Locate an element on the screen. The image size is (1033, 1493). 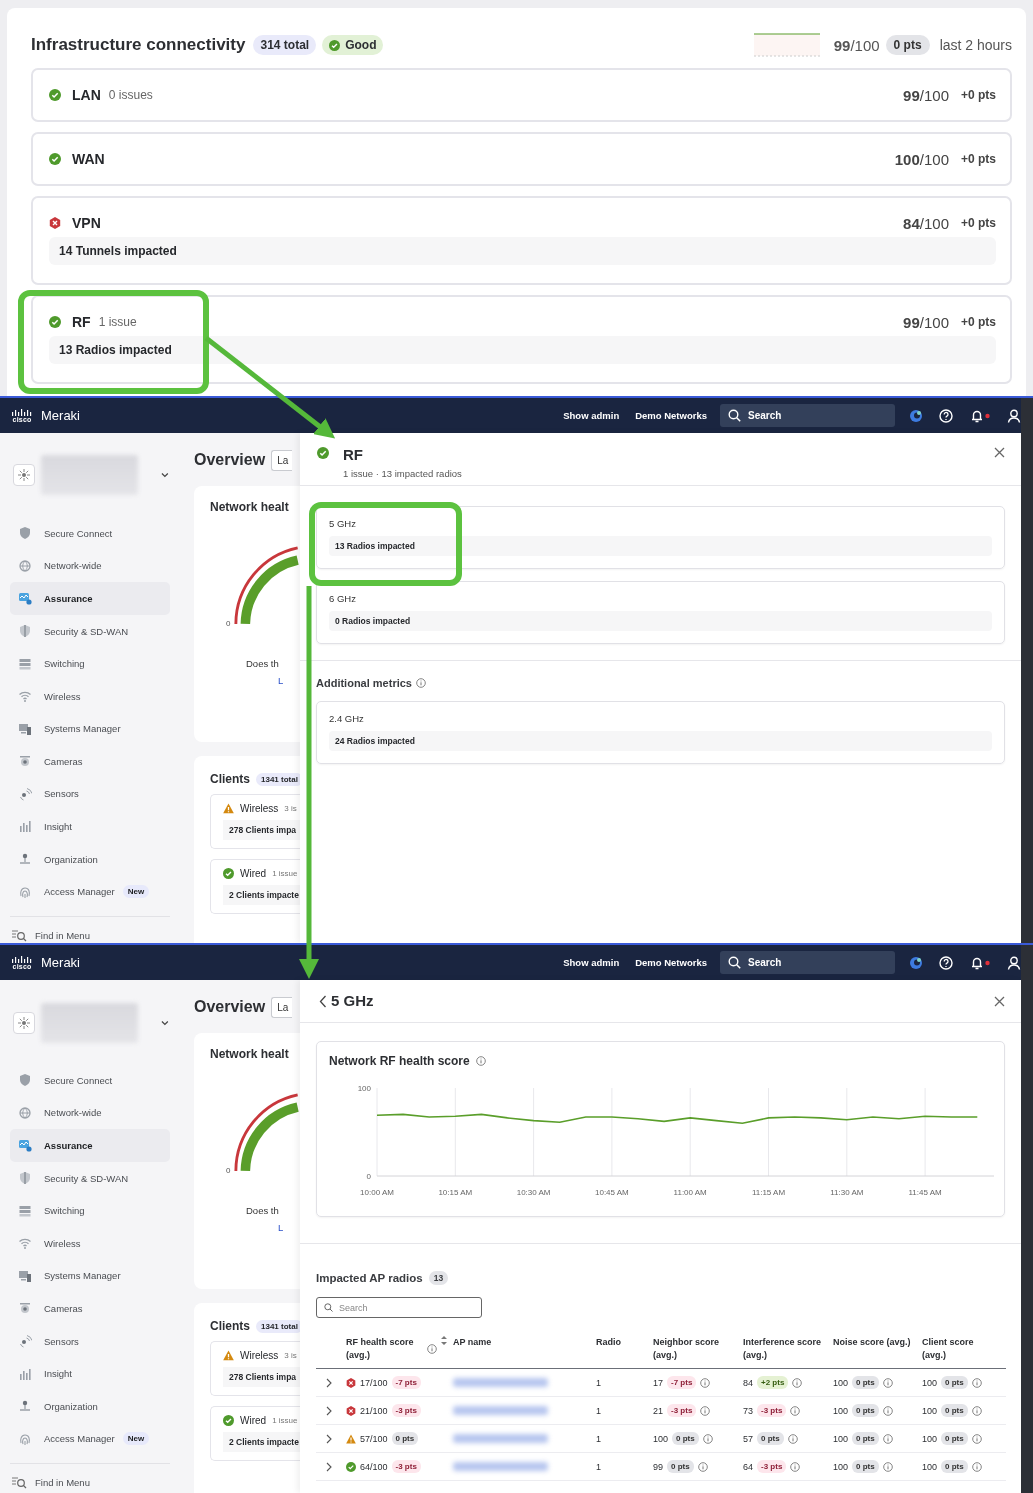
sensor-icon is located at coordinates (25, 1341).